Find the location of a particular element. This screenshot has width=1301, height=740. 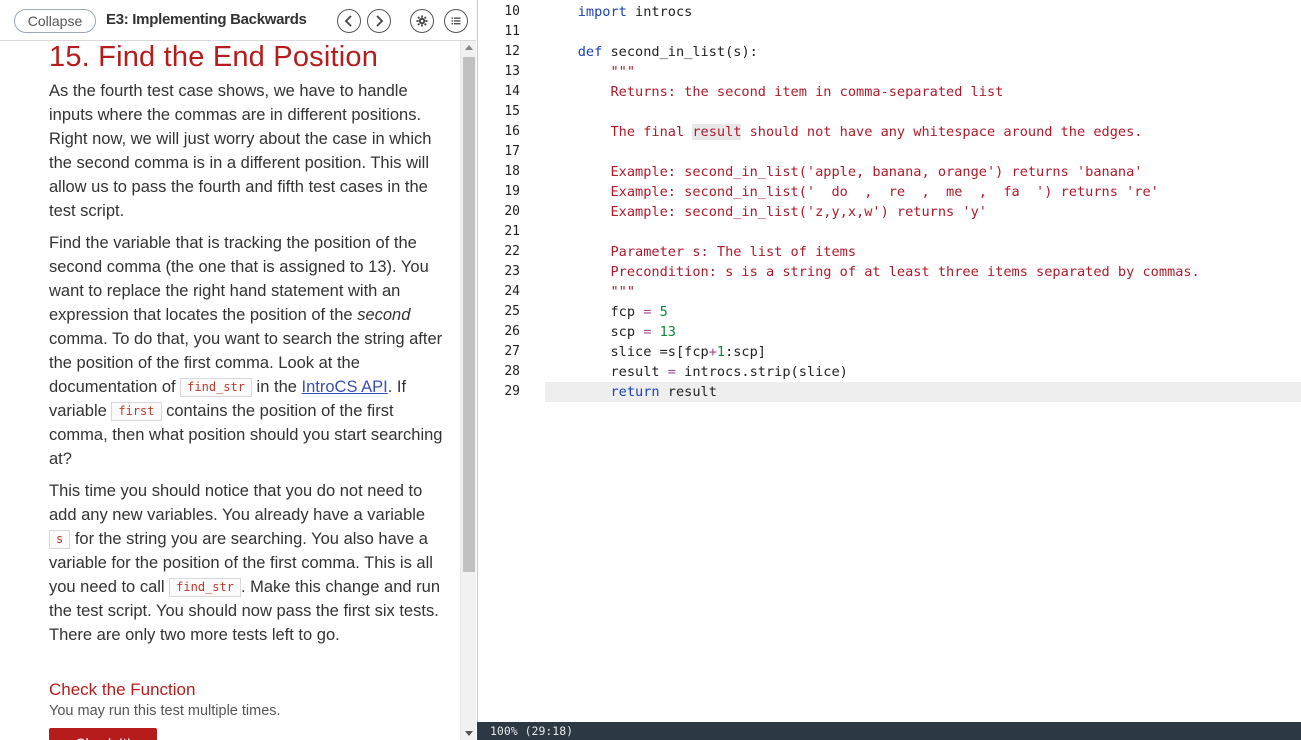

text-run: in the is located at coordinates (276, 387).